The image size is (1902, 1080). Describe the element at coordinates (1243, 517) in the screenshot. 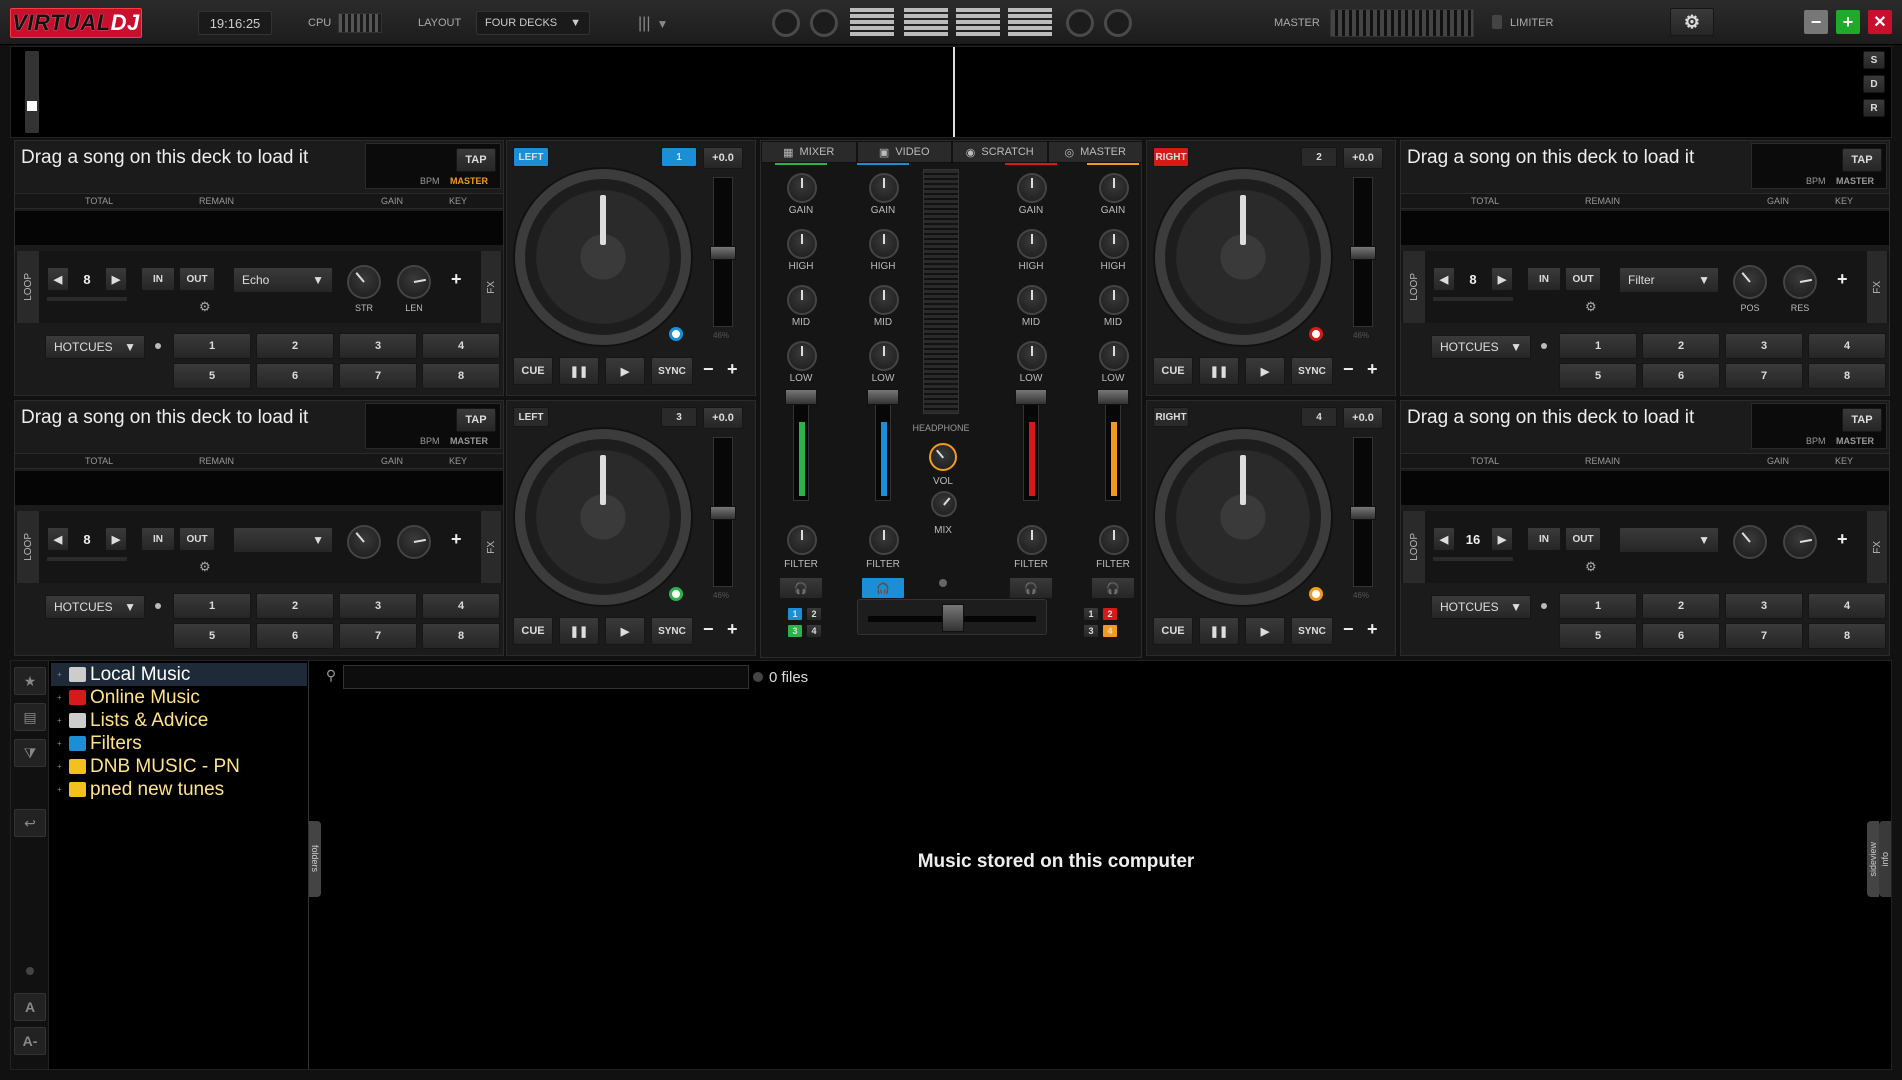

I see `jog-wheel` at that location.